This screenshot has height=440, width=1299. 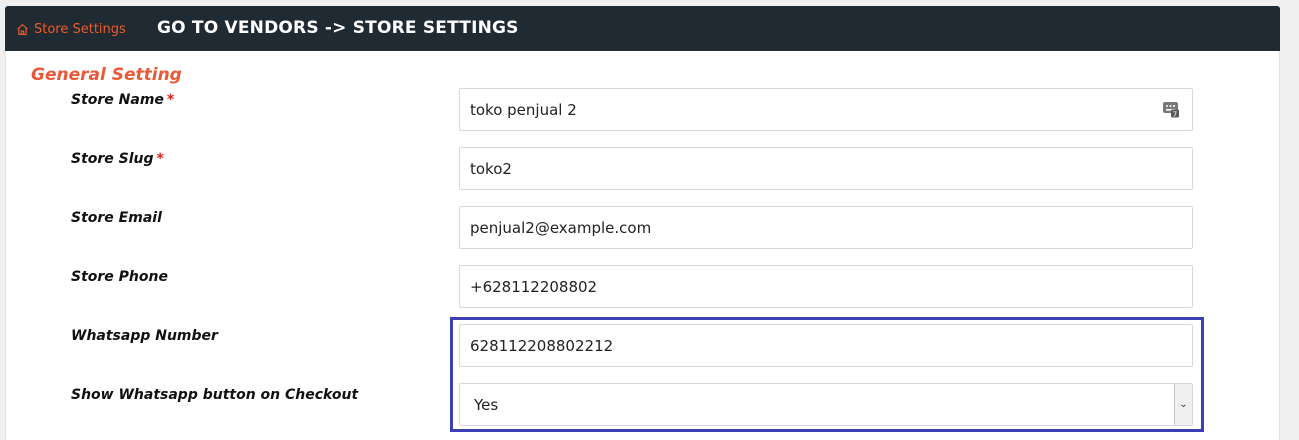 I want to click on select-dropdown-button: ⌄, so click(x=1183, y=404).